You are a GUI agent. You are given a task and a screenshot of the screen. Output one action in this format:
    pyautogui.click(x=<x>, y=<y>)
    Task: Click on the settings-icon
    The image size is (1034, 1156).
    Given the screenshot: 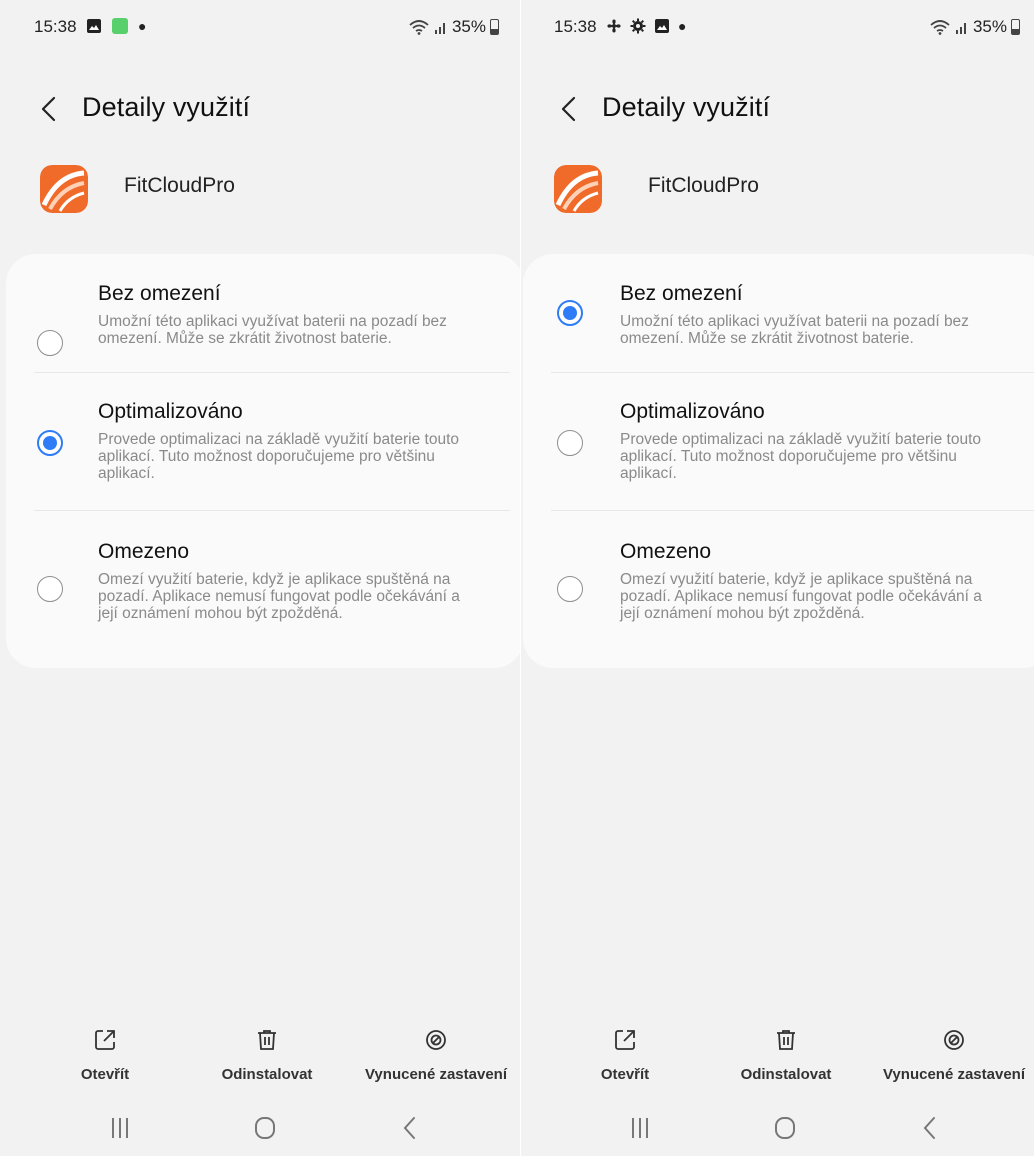 What is the action you would take?
    pyautogui.click(x=638, y=26)
    